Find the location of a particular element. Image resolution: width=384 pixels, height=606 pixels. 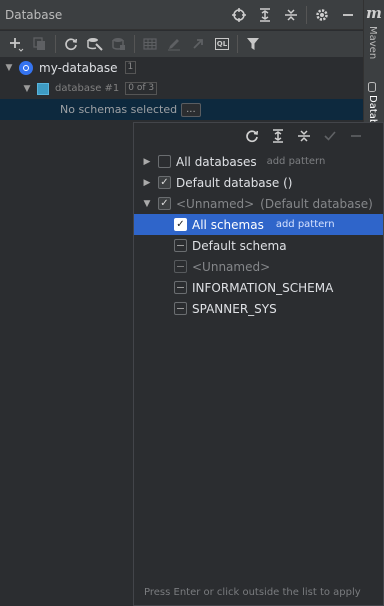

add-icon is located at coordinates (16, 44).